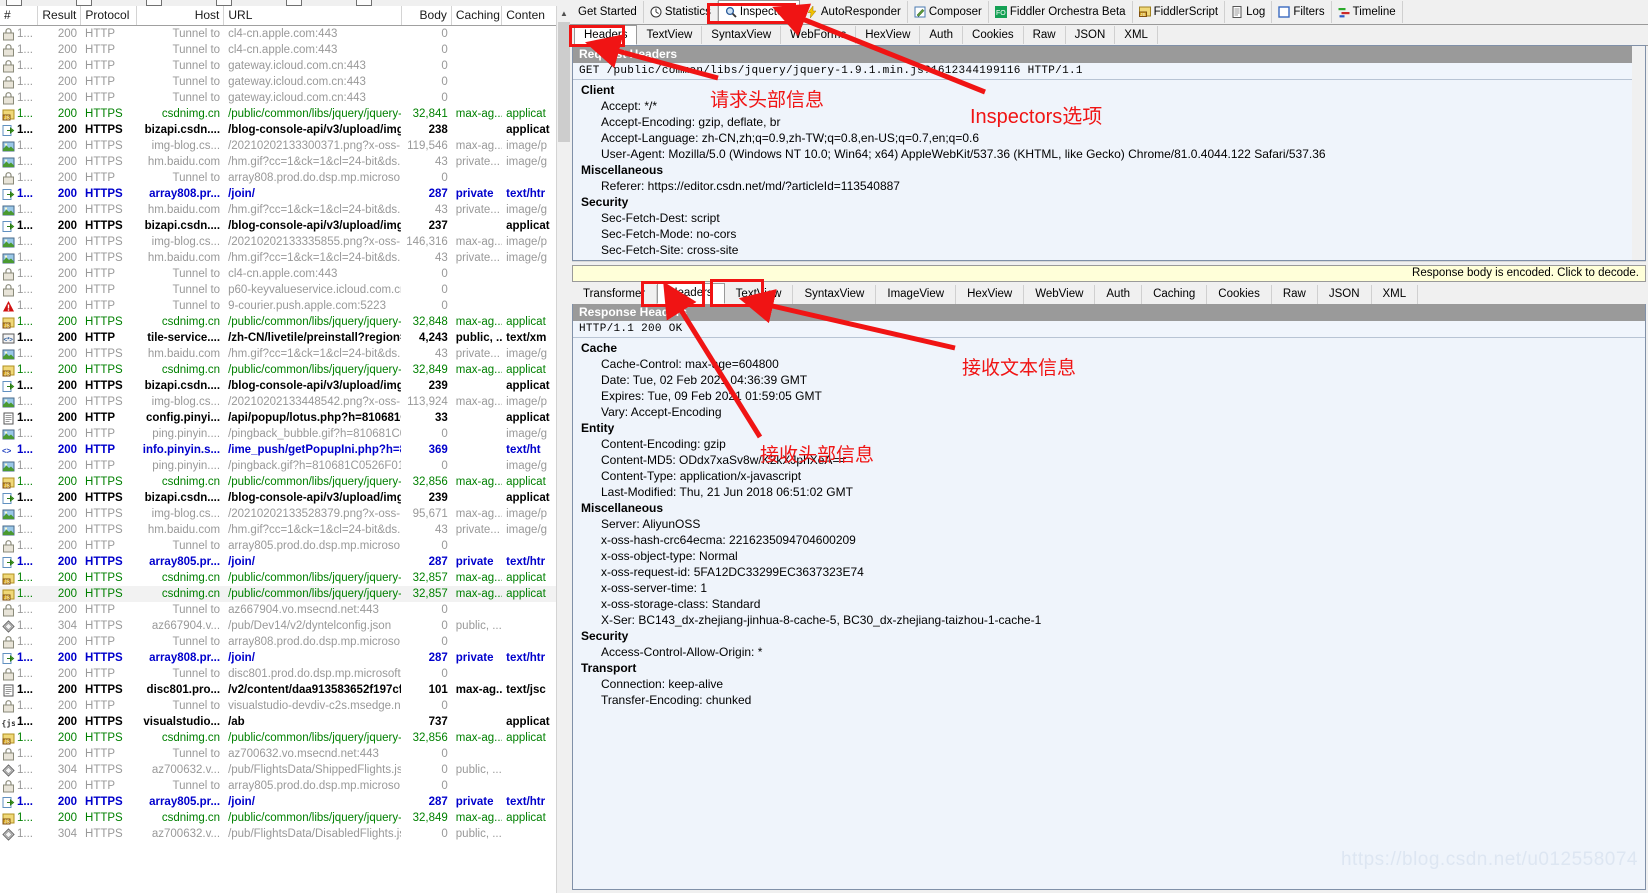 The height and width of the screenshot is (893, 1648). What do you see at coordinates (19, 15) in the screenshot?
I see `column-header-num: #` at bounding box center [19, 15].